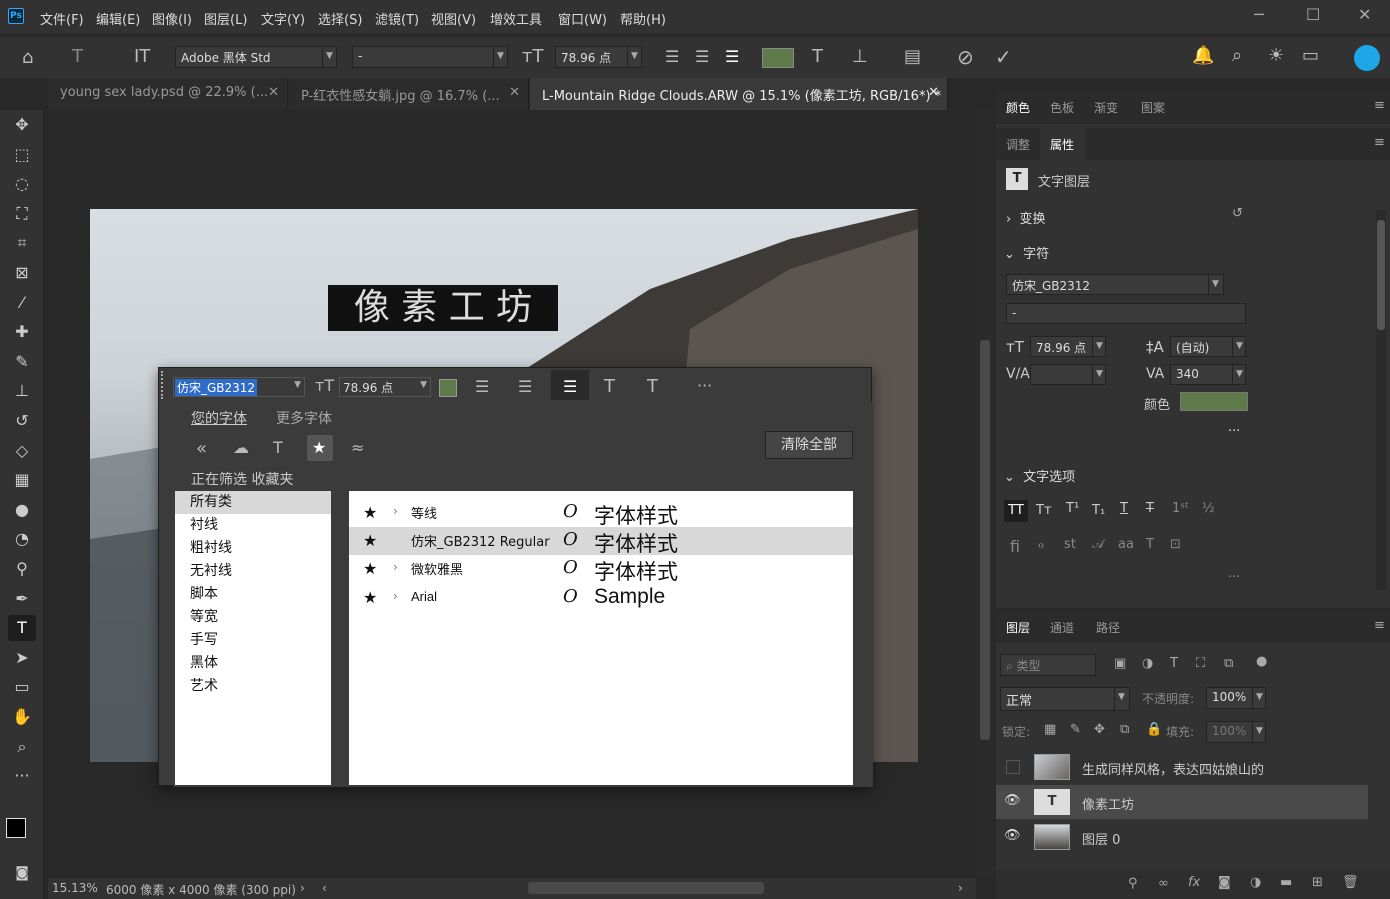  Describe the element at coordinates (1367, 58) in the screenshot. I see `avatar` at that location.